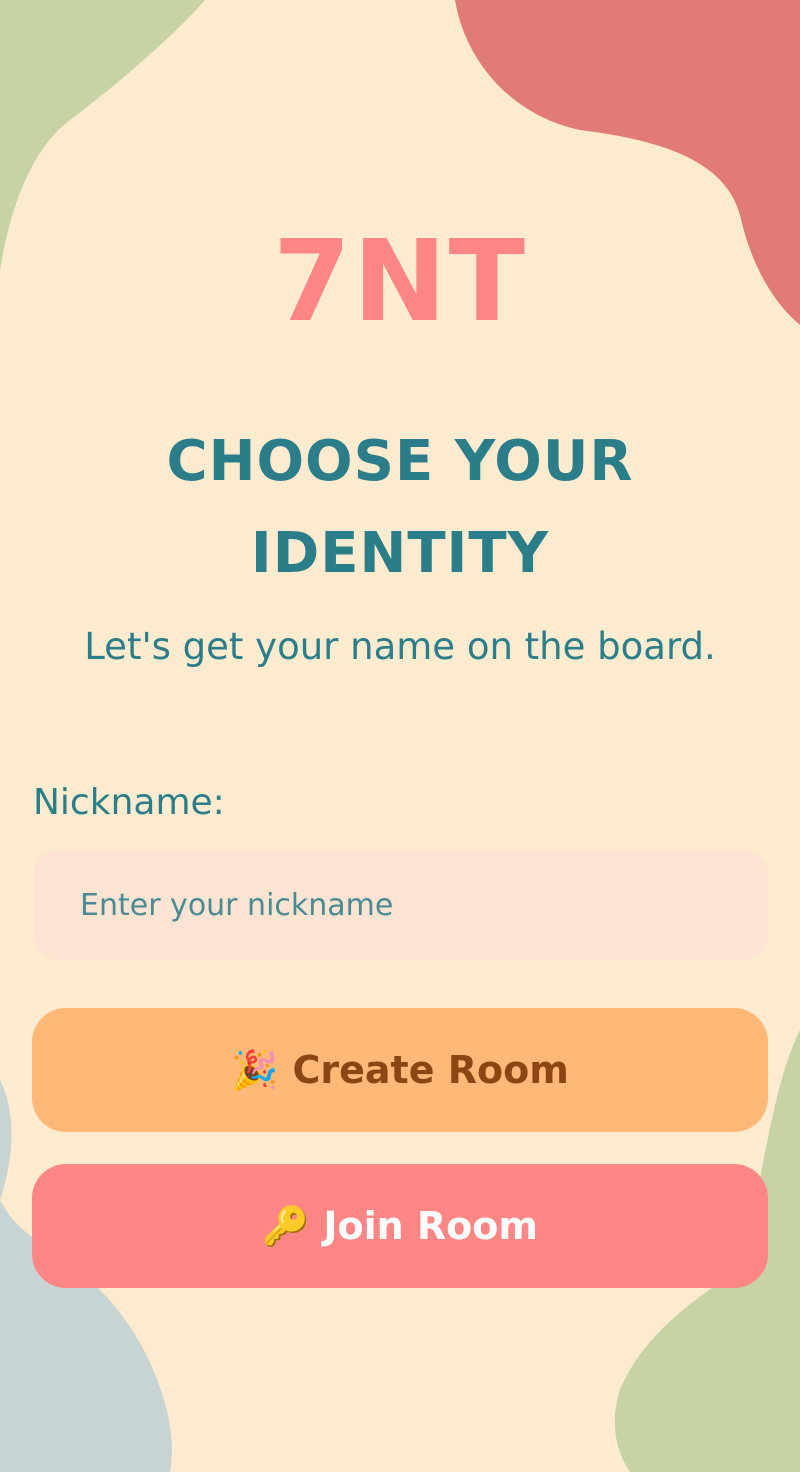  Describe the element at coordinates (430, 1070) in the screenshot. I see `create-room-label: Create Room` at that location.